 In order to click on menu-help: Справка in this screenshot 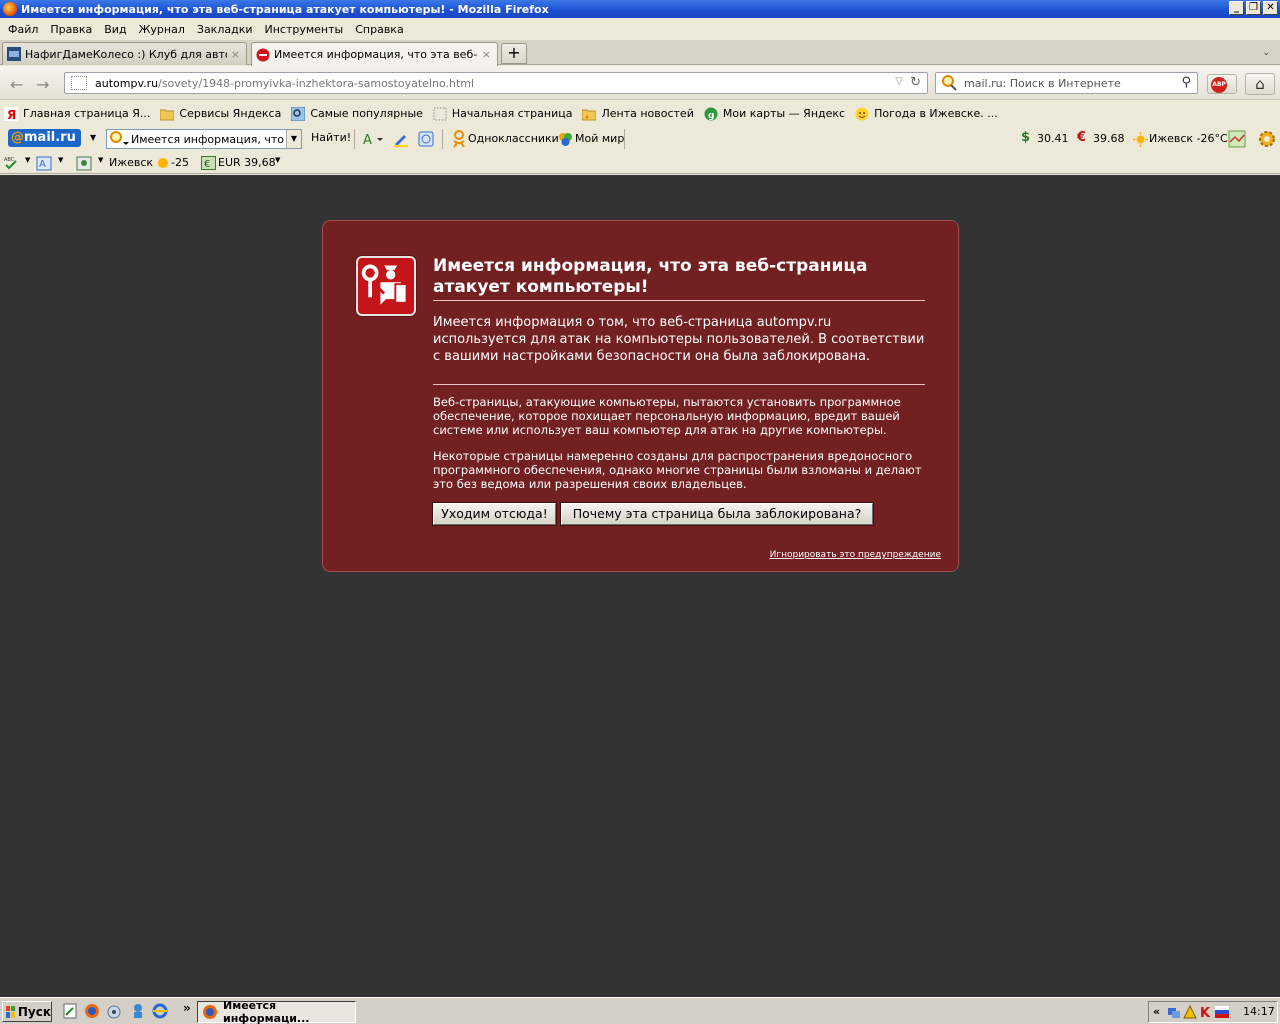, I will do `click(379, 29)`.